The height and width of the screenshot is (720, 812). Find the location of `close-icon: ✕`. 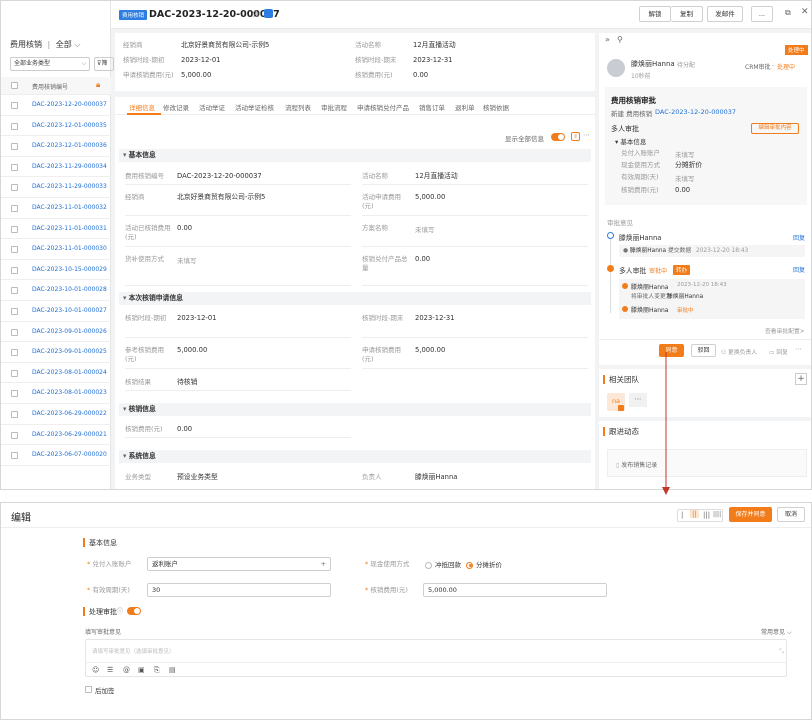

close-icon: ✕ is located at coordinates (805, 12).